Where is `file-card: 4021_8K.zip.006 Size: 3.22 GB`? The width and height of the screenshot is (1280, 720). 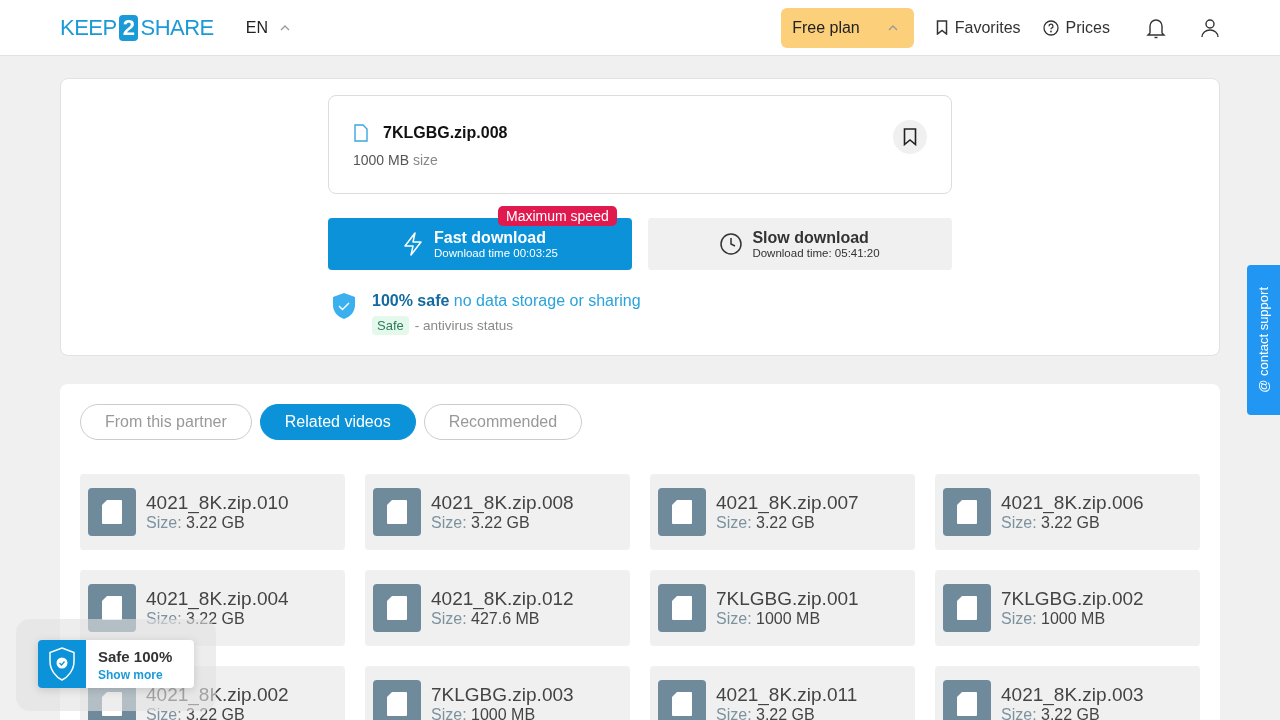 file-card: 4021_8K.zip.006 Size: 3.22 GB is located at coordinates (1067, 512).